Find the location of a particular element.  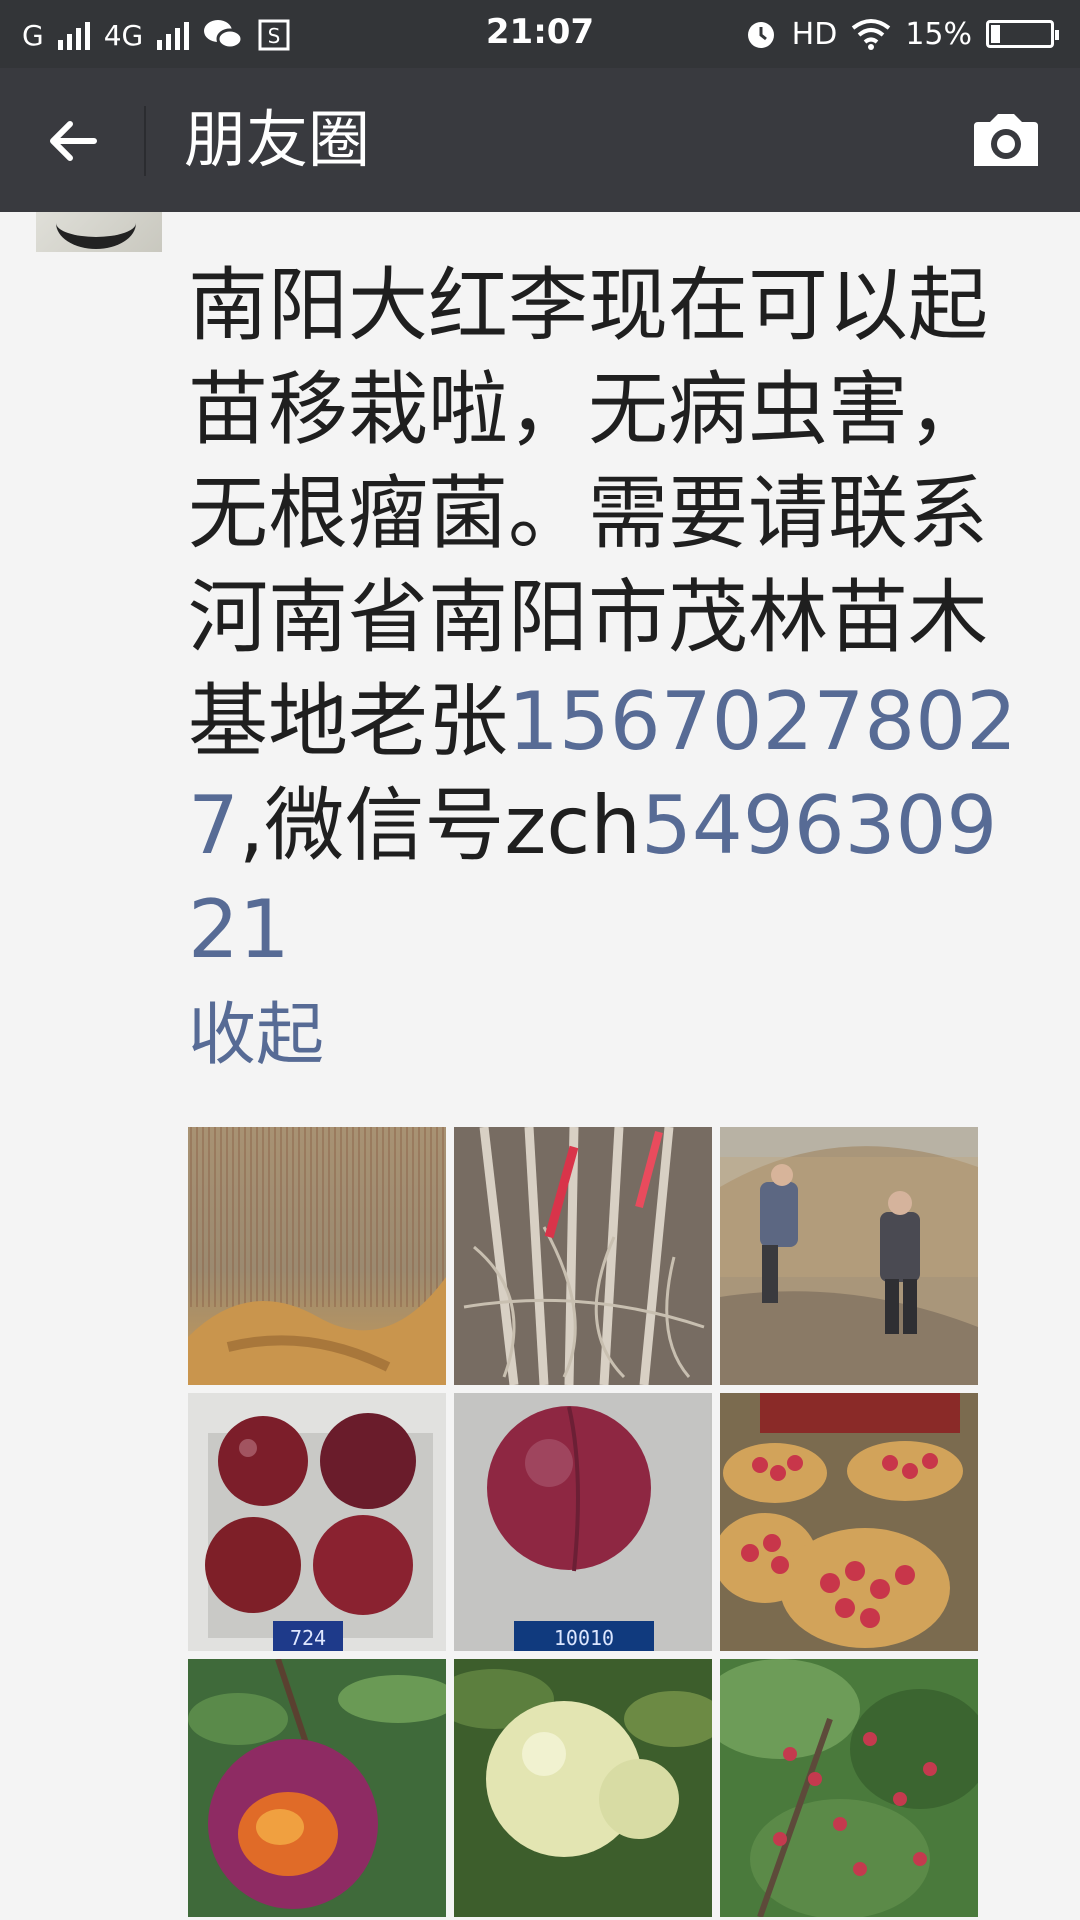

svg-text: 724 is located at coordinates (308, 1638).